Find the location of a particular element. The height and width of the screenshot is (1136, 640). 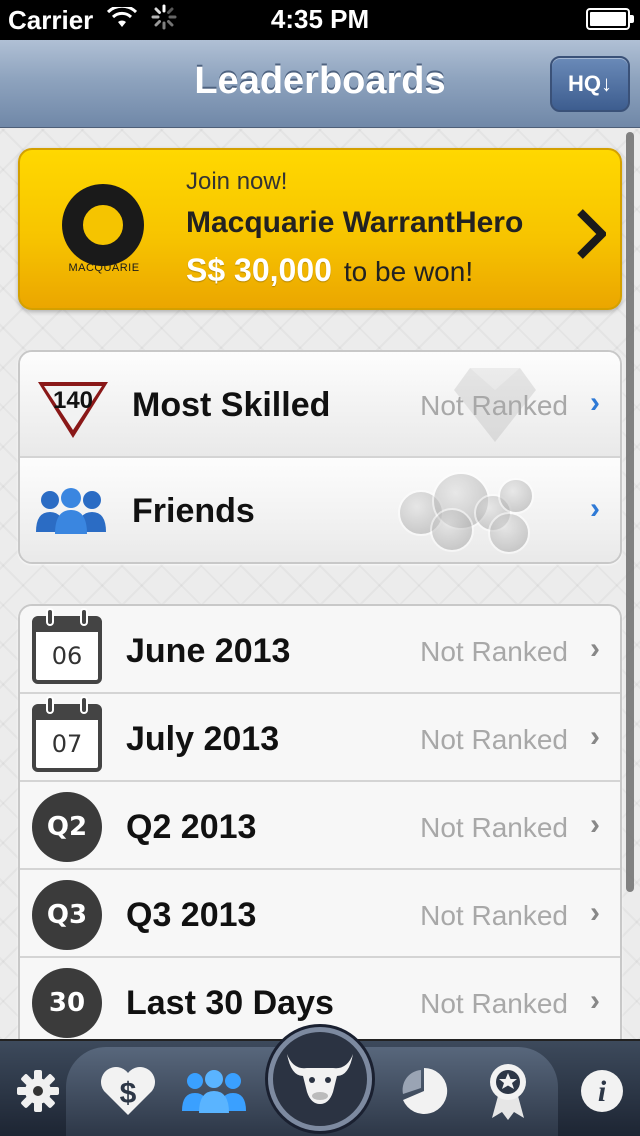

calendar-icon: 06 is located at coordinates (67, 646).